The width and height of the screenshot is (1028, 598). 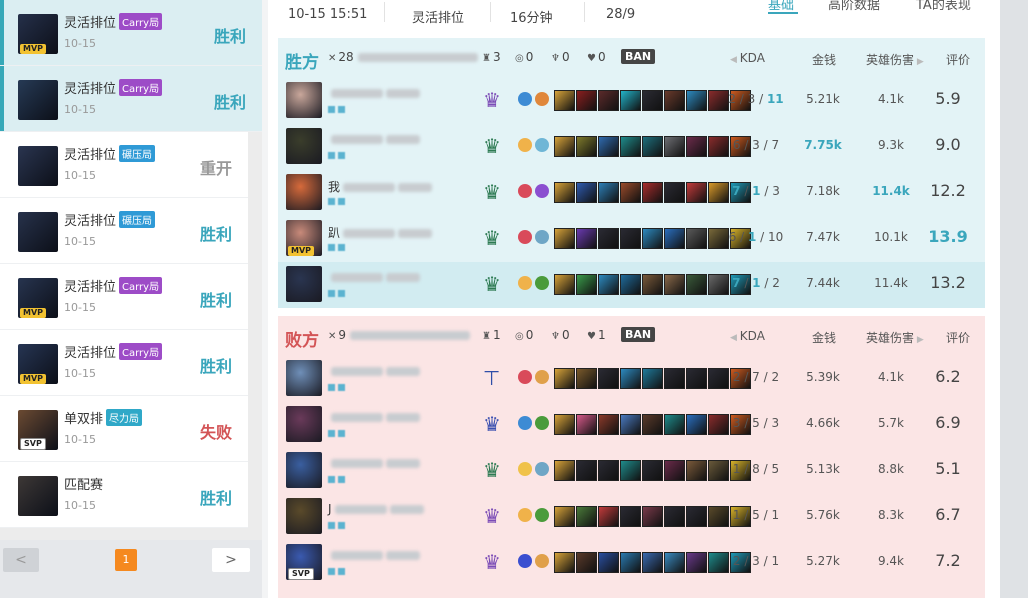 I want to click on player-row: J ♛ 1 / 5 / 1 5.76k 8.3k 6.7, so click(x=631, y=517).